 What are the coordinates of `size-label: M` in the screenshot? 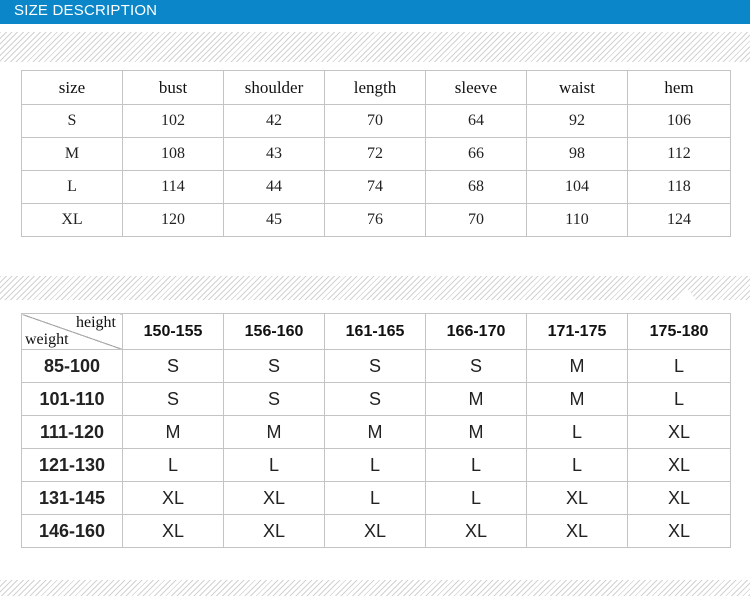 It's located at (72, 154).